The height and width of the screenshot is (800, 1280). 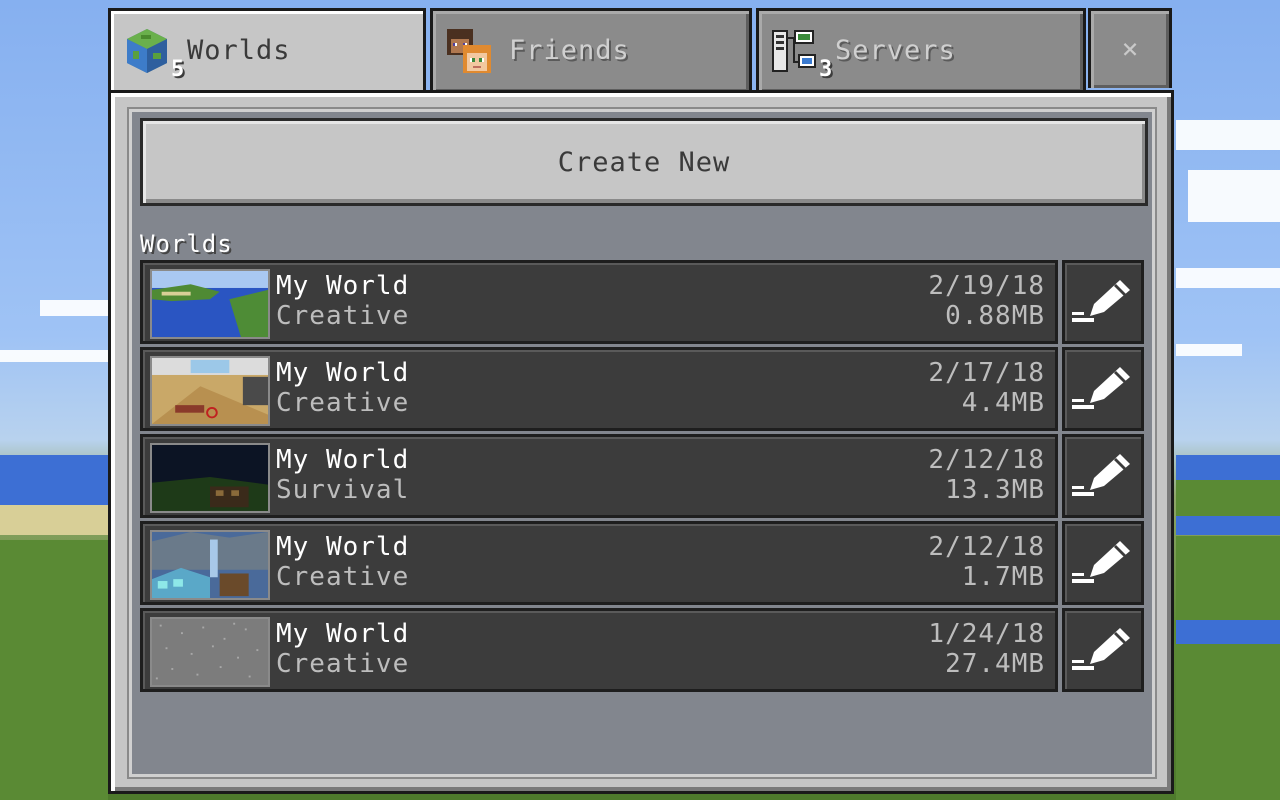 I want to click on globe-icon, so click(x=147, y=51).